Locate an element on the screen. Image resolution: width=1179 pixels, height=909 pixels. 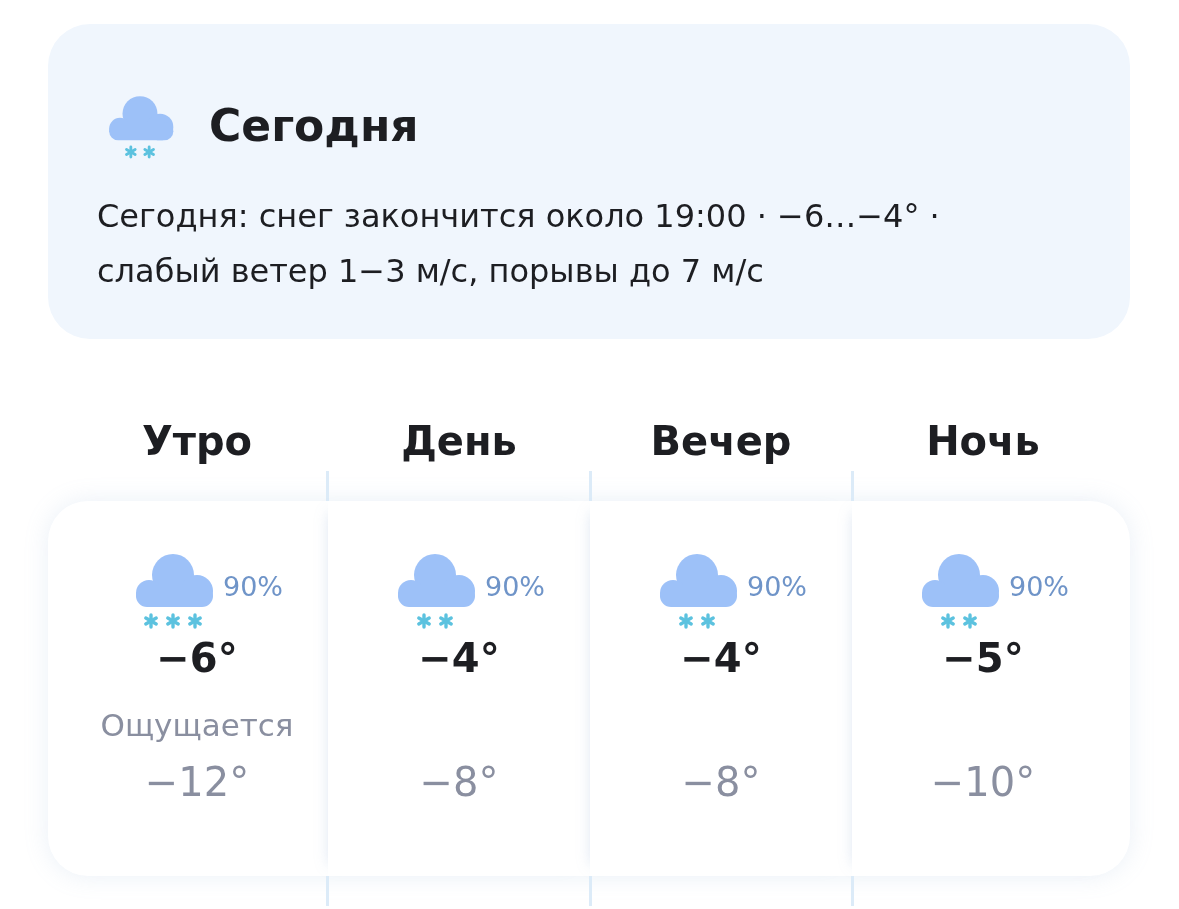
period-heading: Вечер is located at coordinates (721, 440).